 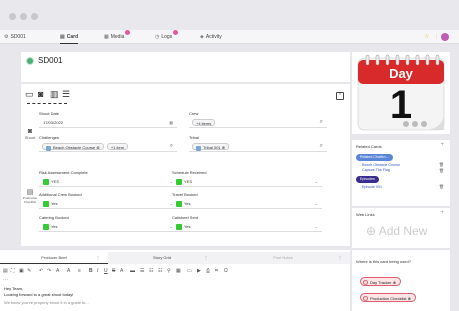 I want to click on tab-card: ▤ Card, so click(x=69, y=37).